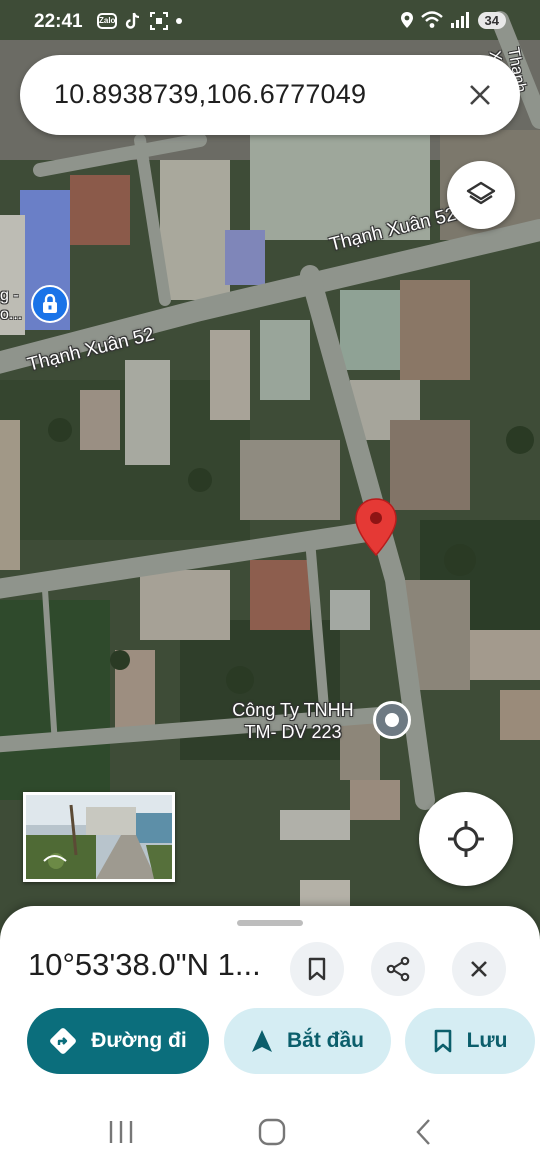 The height and width of the screenshot is (1170, 540). I want to click on recent-apps-button, so click(121, 1132).